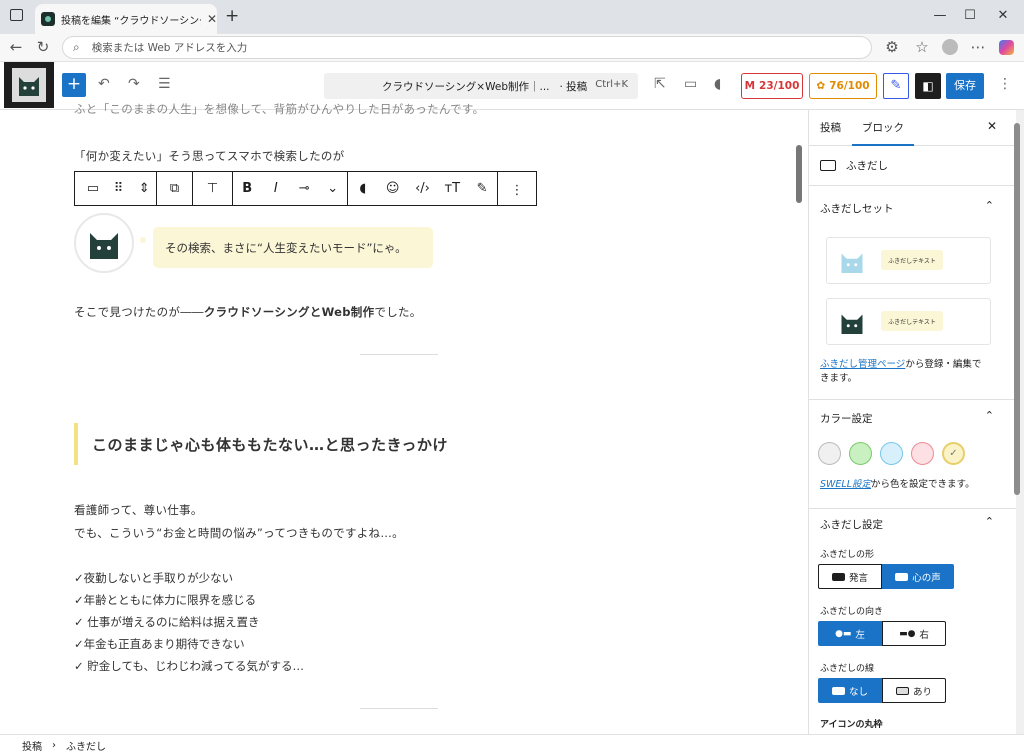  What do you see at coordinates (892, 47) in the screenshot?
I see `extensions-icon: ⚙` at bounding box center [892, 47].